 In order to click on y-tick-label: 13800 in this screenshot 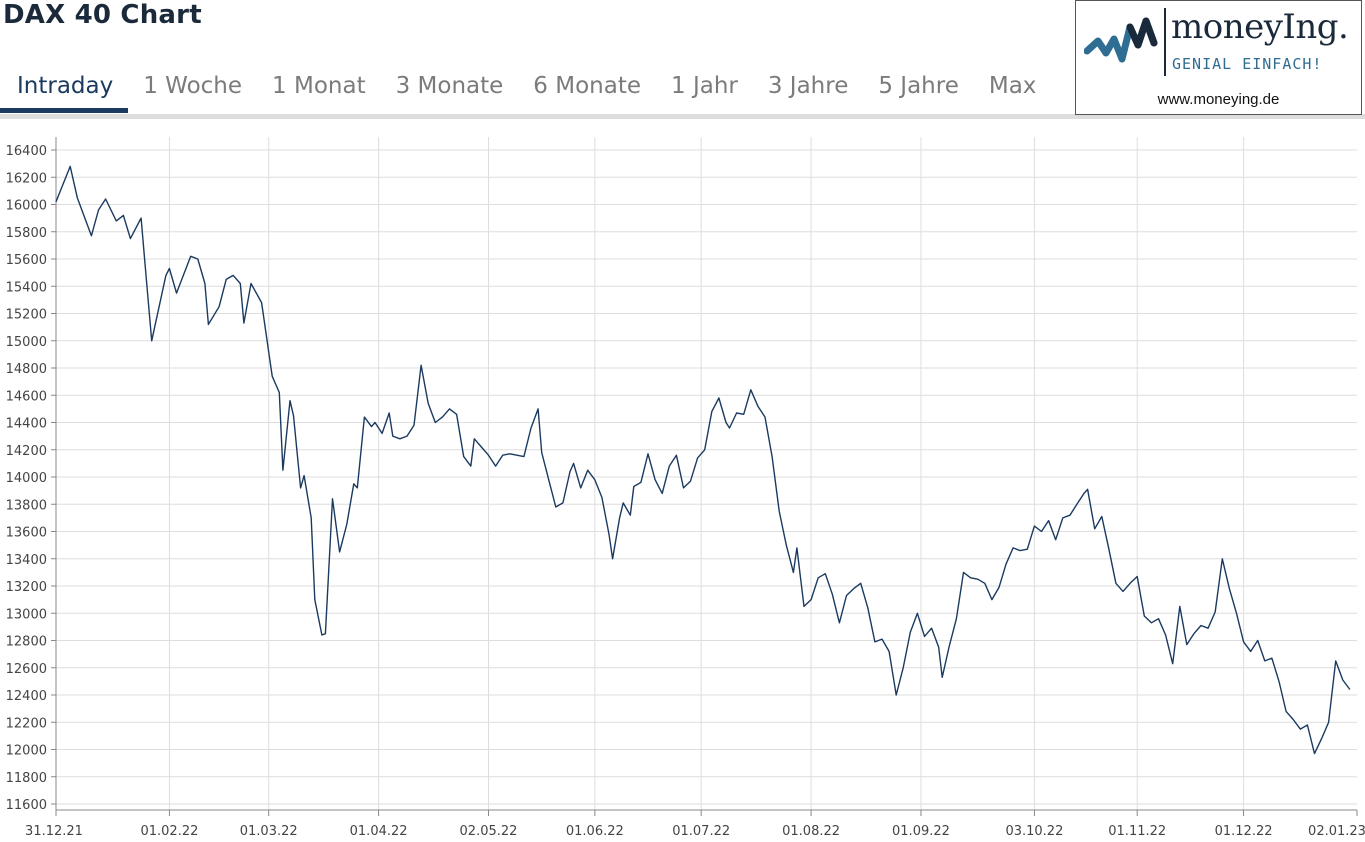, I will do `click(26, 505)`.